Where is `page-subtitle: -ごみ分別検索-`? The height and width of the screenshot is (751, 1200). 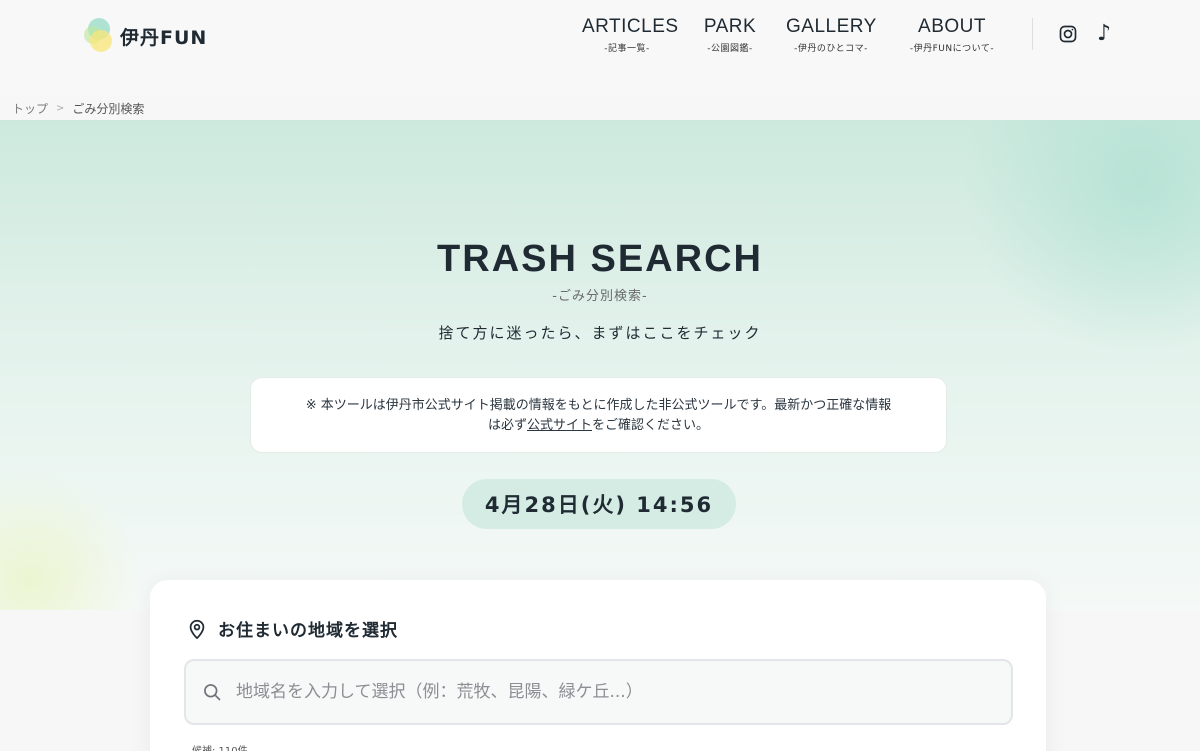 page-subtitle: -ごみ分別検索- is located at coordinates (600, 296).